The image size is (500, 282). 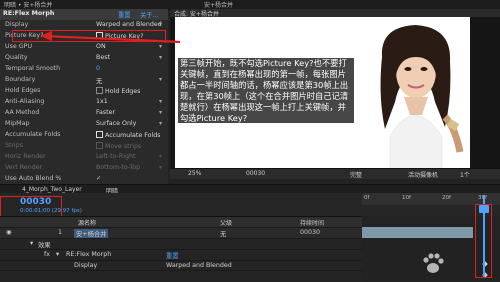 What do you see at coordinates (181, 276) in the screenshot?
I see `layer-row-empty` at bounding box center [181, 276].